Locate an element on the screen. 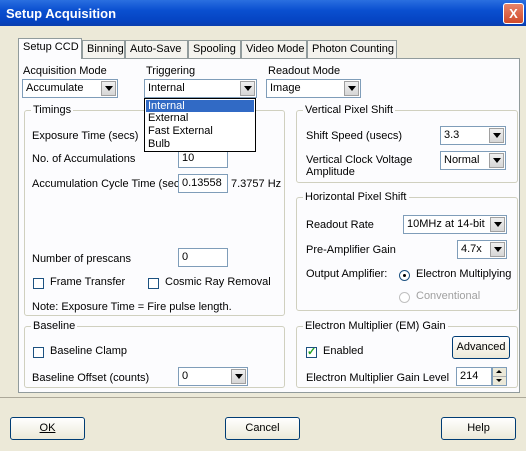 The width and height of the screenshot is (526, 451). baseline-clamp-label: Baseline Clamp is located at coordinates (89, 351).